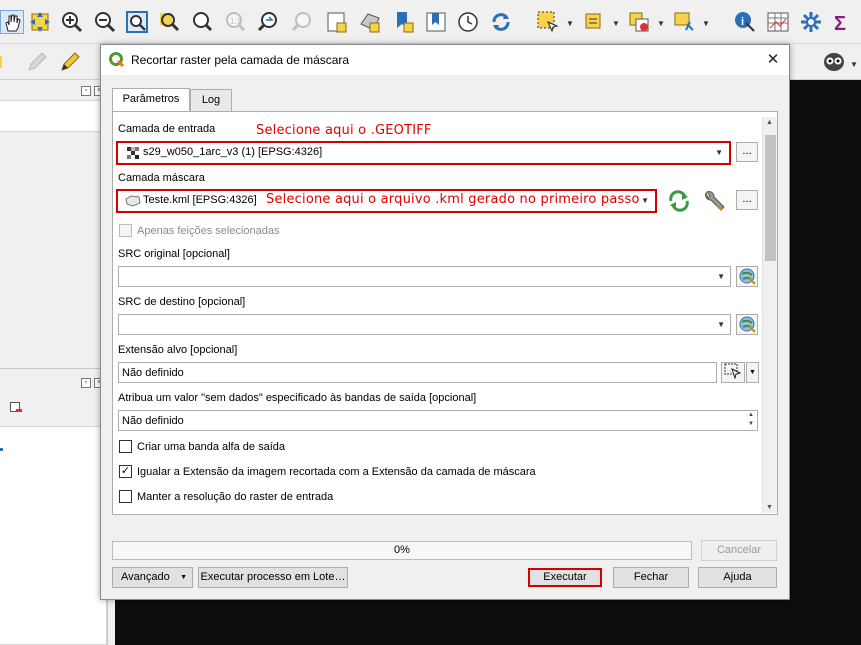 The width and height of the screenshot is (861, 645). What do you see at coordinates (133, 153) in the screenshot?
I see `raster-layer-icon` at bounding box center [133, 153].